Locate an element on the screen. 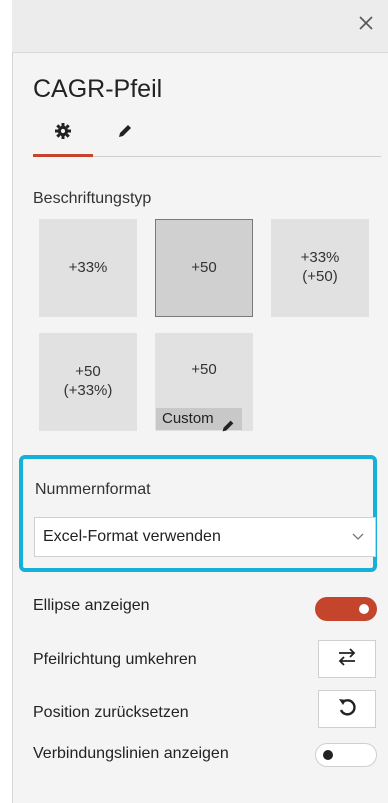  undo-icon is located at coordinates (347, 709).